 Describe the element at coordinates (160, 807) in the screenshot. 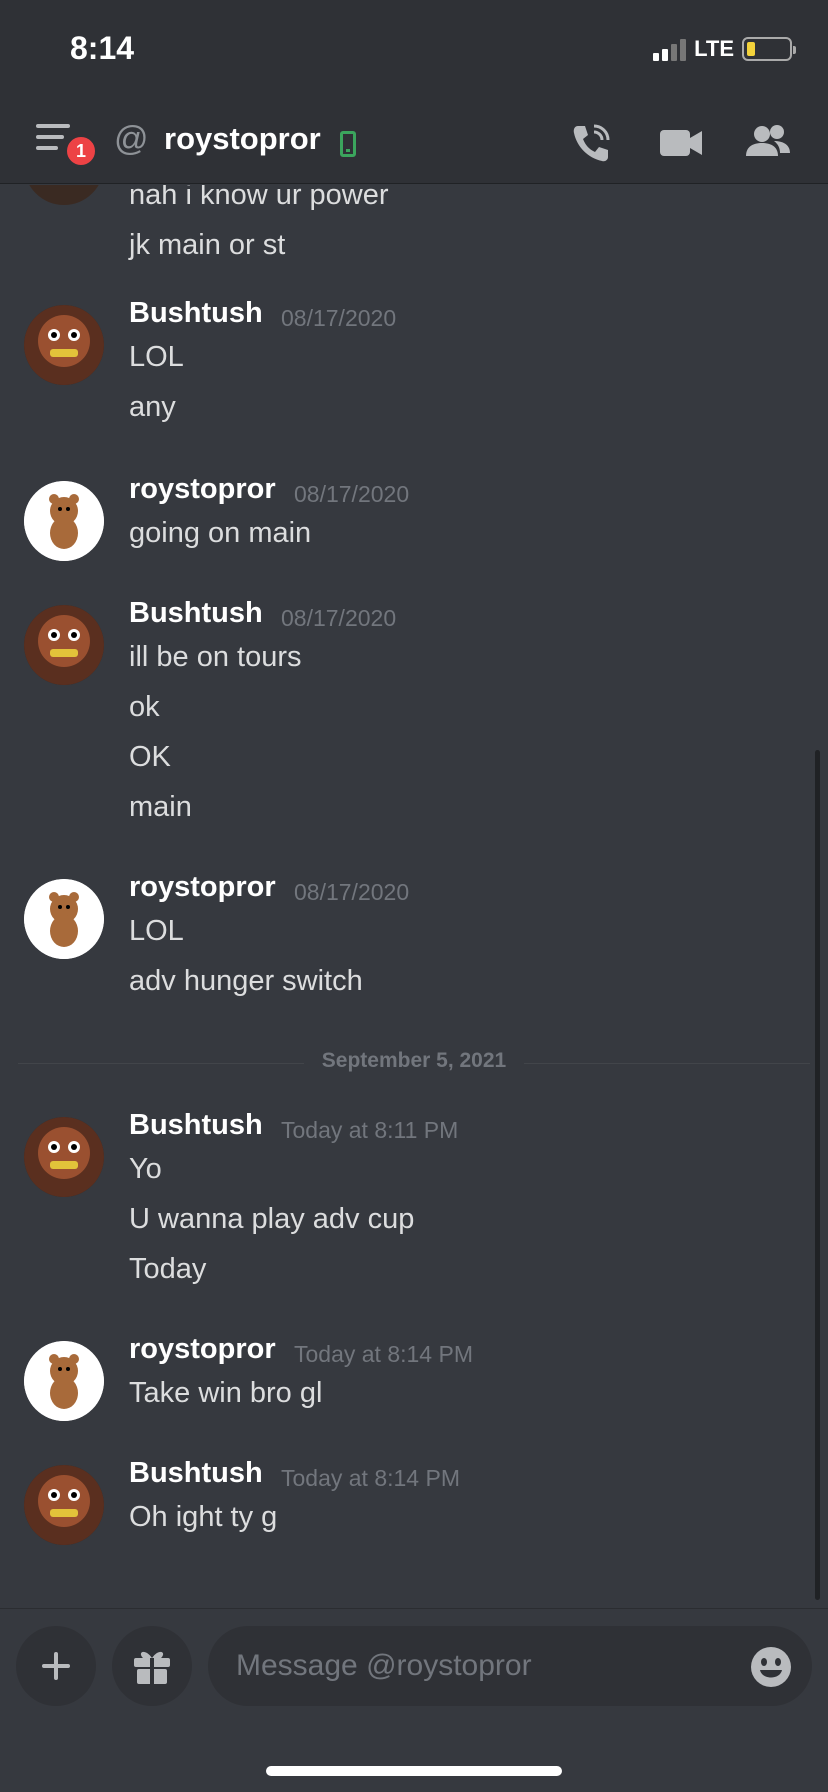

I see `message-text: main` at that location.